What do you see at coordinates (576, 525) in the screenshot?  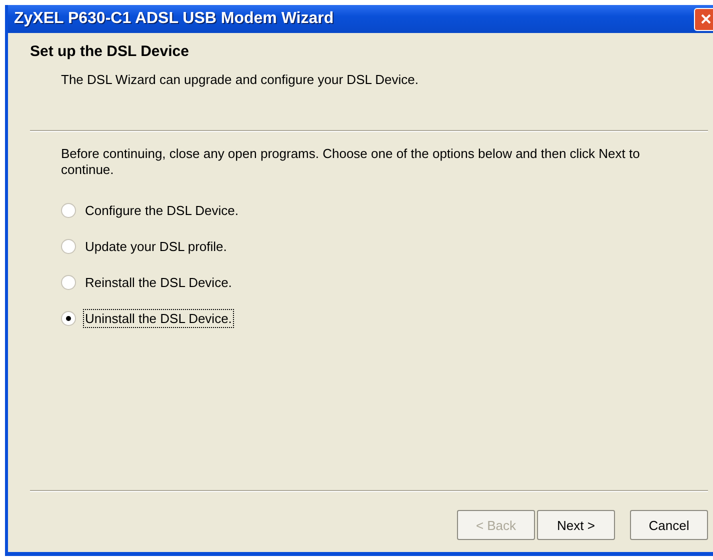 I see `next-button: Next >` at bounding box center [576, 525].